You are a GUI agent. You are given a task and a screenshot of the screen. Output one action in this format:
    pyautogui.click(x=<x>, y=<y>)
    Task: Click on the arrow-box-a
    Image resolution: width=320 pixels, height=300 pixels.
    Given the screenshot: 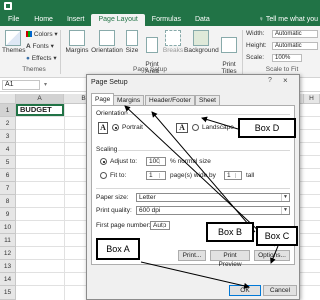 What is the action you would take?
    pyautogui.click(x=195, y=275)
    